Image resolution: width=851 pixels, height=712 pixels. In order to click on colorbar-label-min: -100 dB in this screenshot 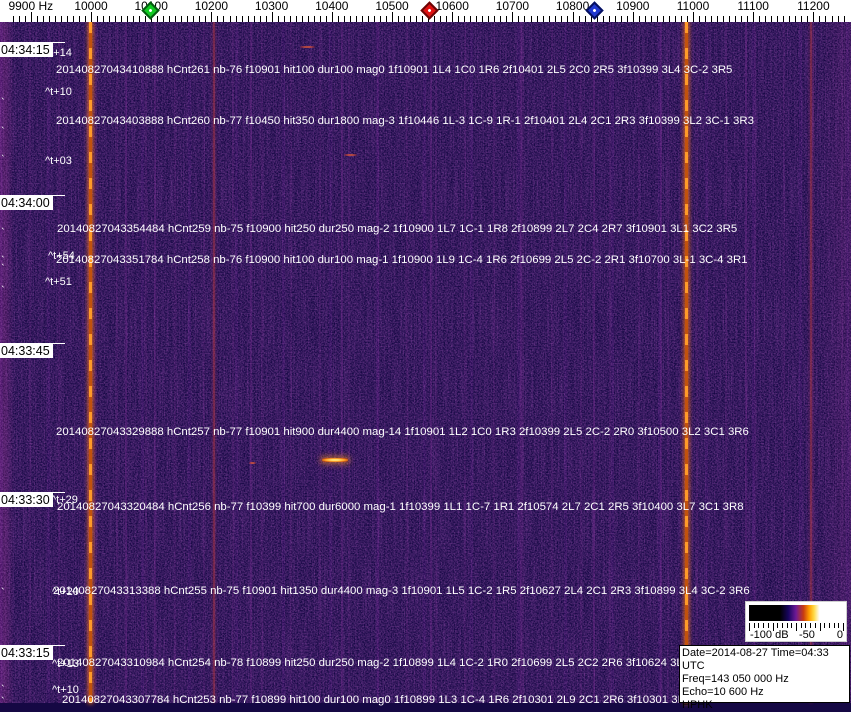, I will do `click(769, 635)`.